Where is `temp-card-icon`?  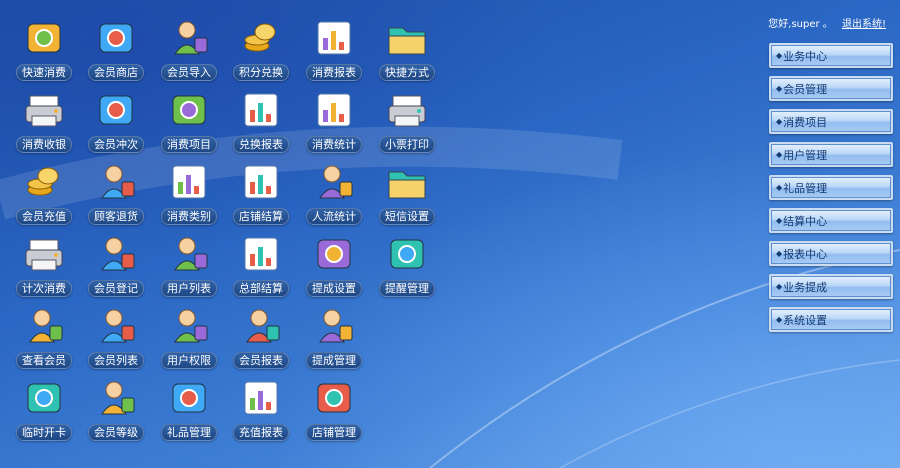 temp-card-icon is located at coordinates (44, 398).